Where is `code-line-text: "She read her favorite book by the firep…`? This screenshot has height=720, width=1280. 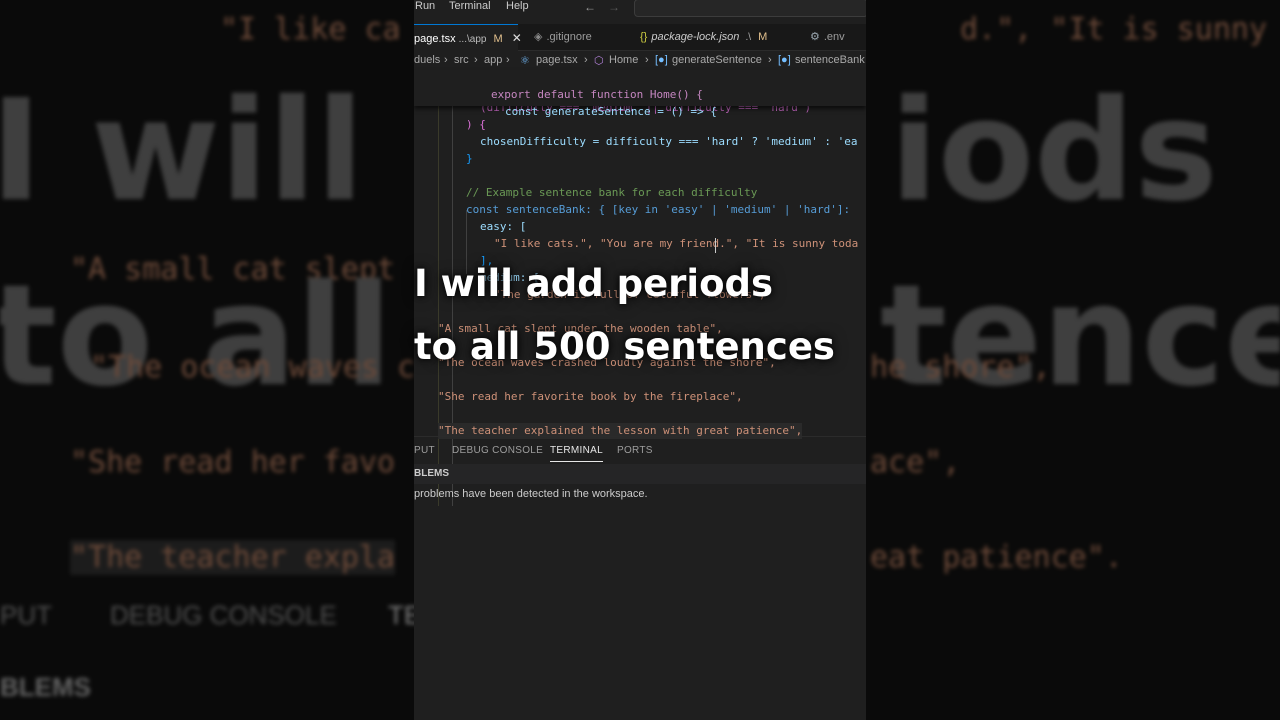 code-line-text: "She read her favorite book by the firep… is located at coordinates (590, 396).